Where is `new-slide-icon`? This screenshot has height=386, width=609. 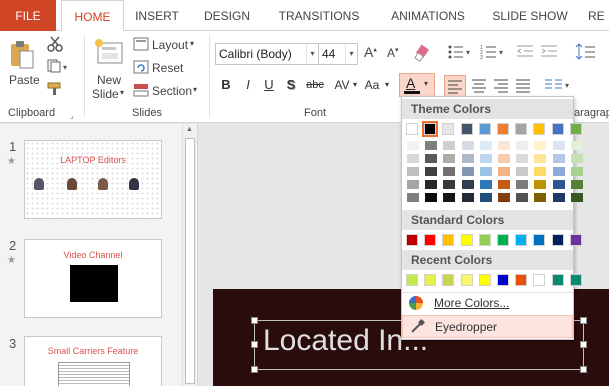 new-slide-icon is located at coordinates (109, 54).